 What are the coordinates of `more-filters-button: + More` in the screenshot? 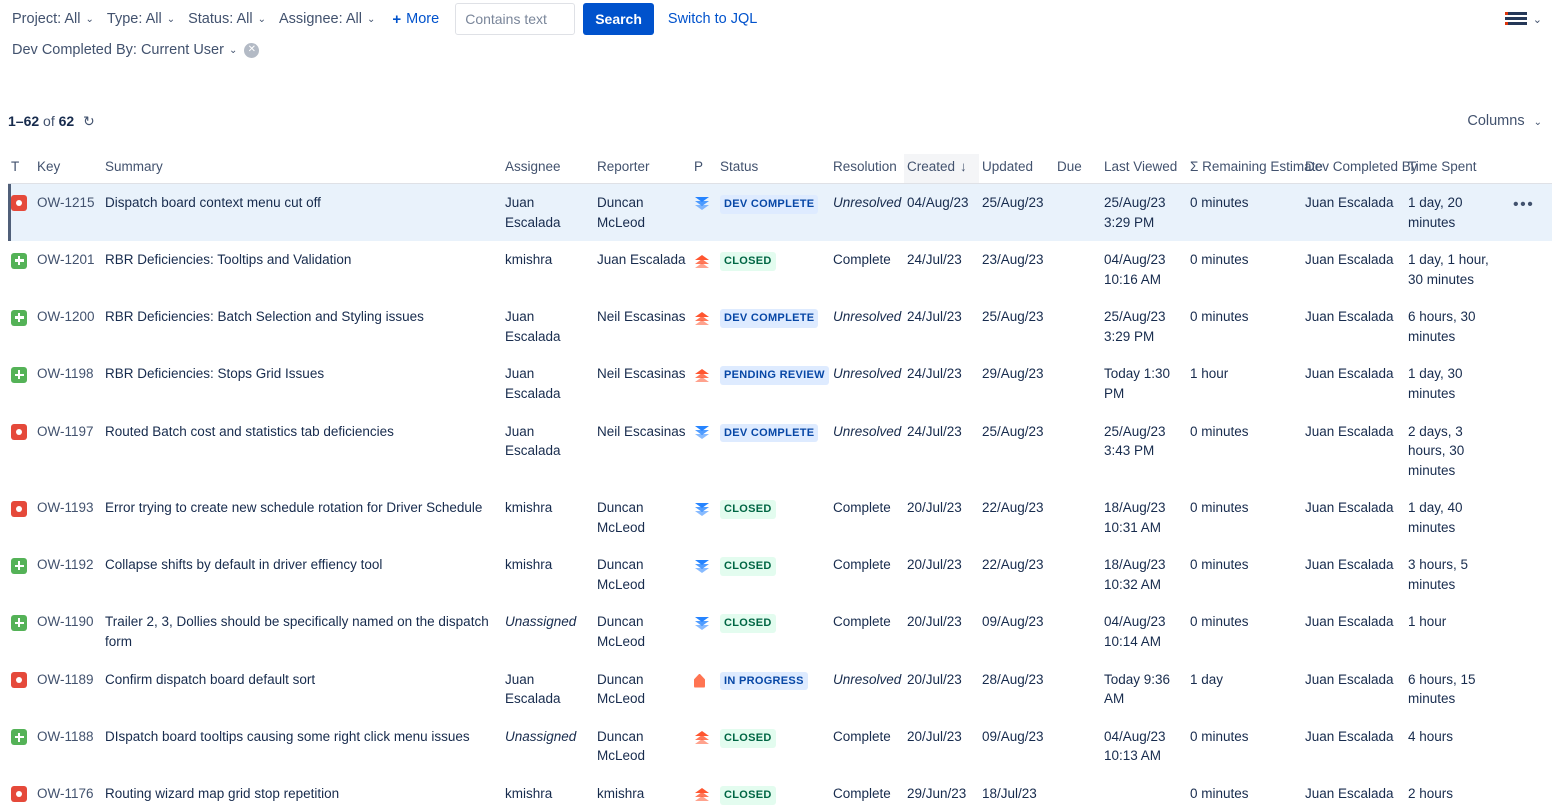 It's located at (415, 19).